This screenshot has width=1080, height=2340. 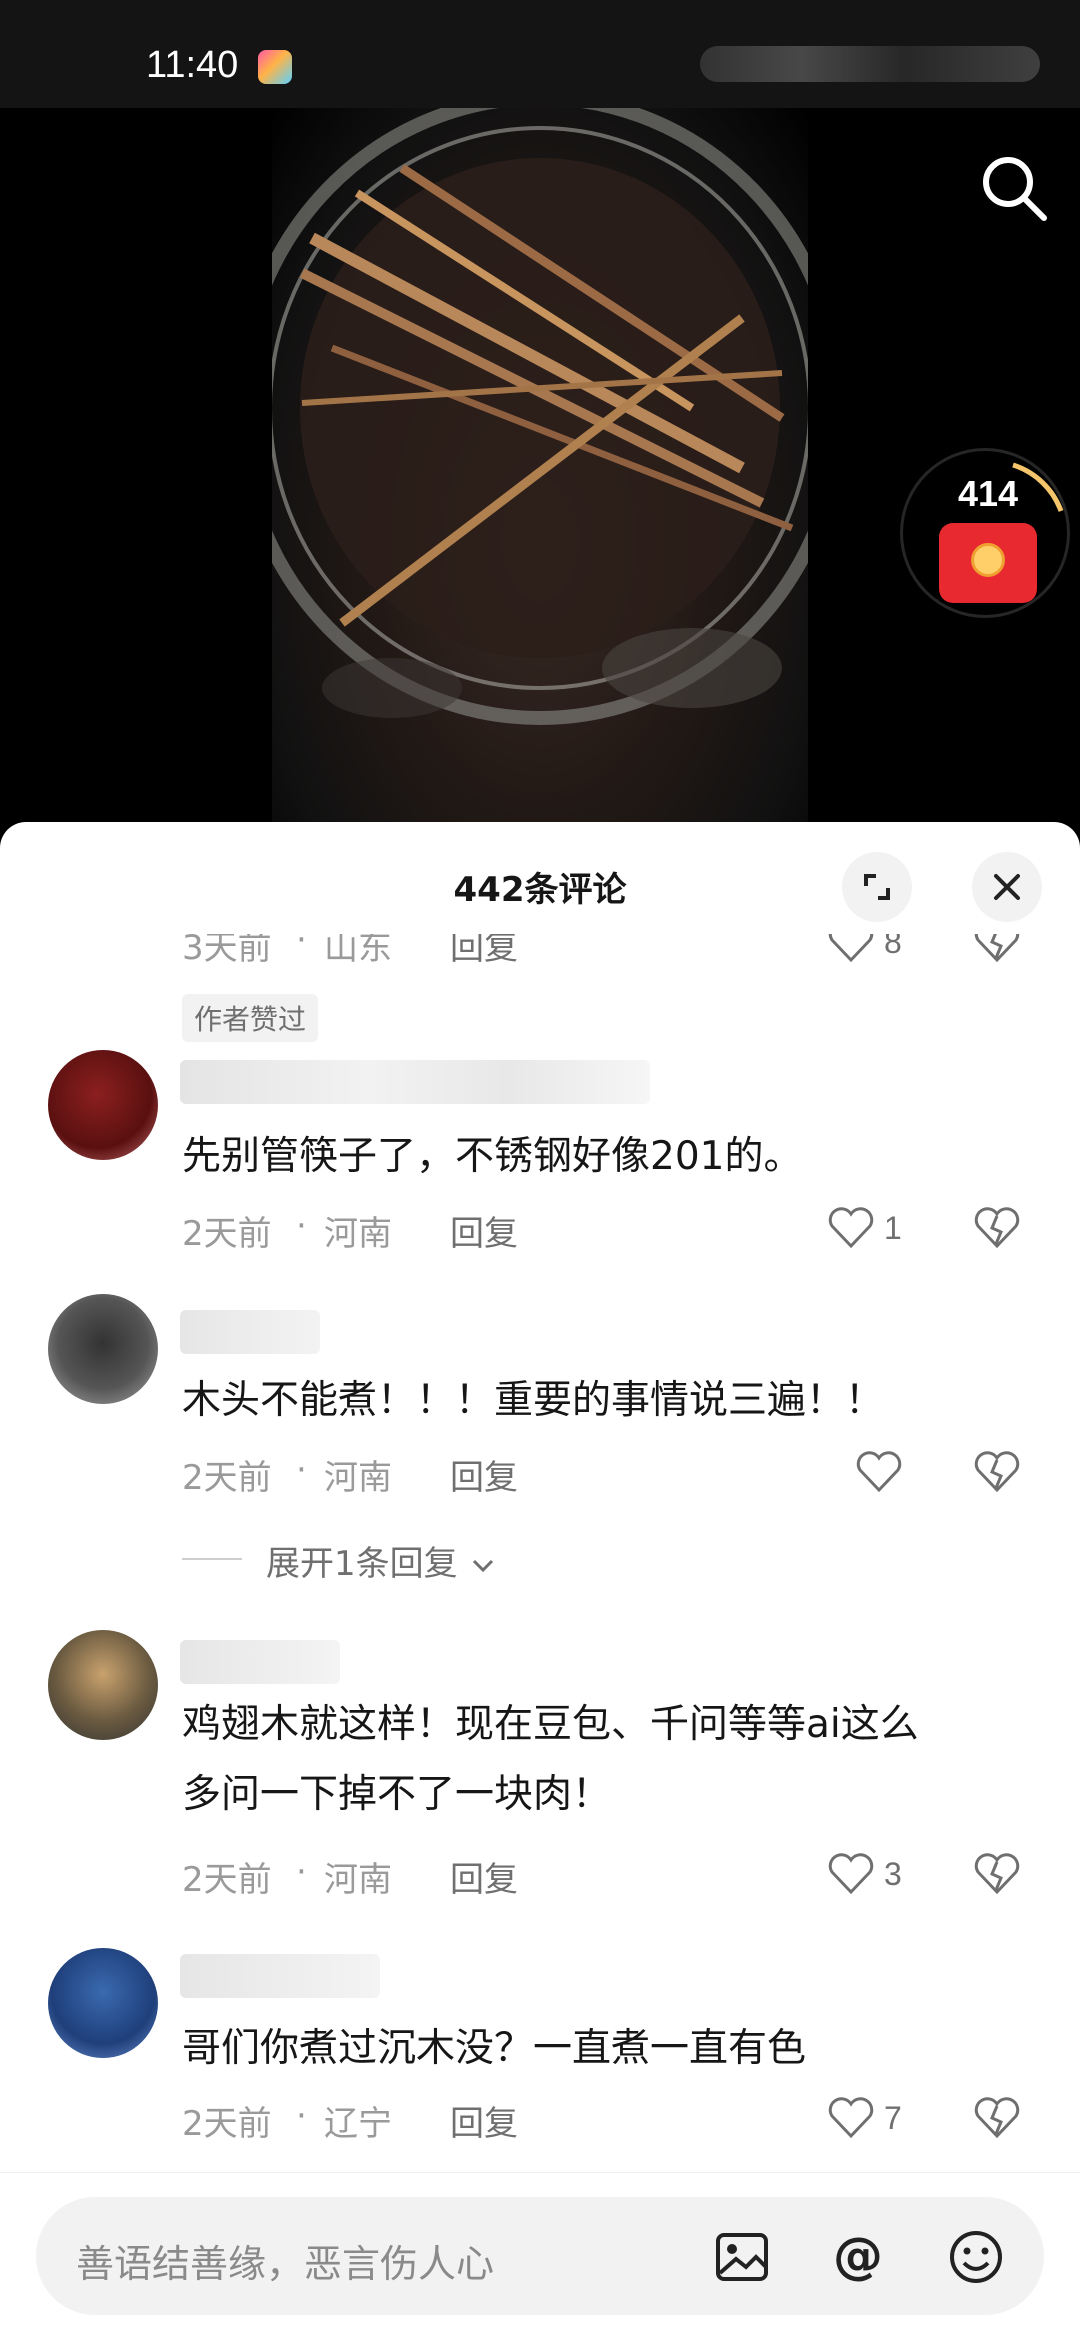 What do you see at coordinates (285, 2264) in the screenshot?
I see `comment-input-placeholder: 善语结善缘，恶言伤人心` at bounding box center [285, 2264].